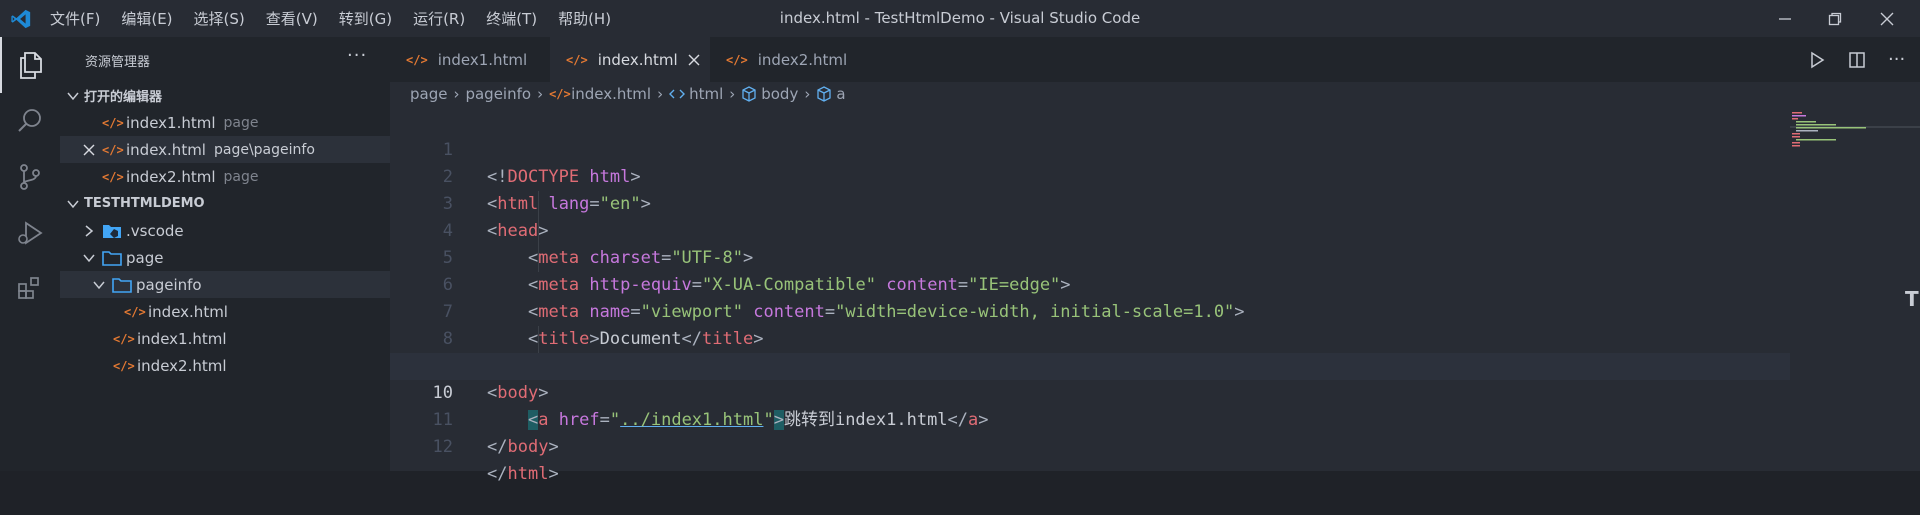 Image resolution: width=1920 pixels, height=515 pixels. I want to click on open-editor-item: </> index2.html page, so click(225, 176).